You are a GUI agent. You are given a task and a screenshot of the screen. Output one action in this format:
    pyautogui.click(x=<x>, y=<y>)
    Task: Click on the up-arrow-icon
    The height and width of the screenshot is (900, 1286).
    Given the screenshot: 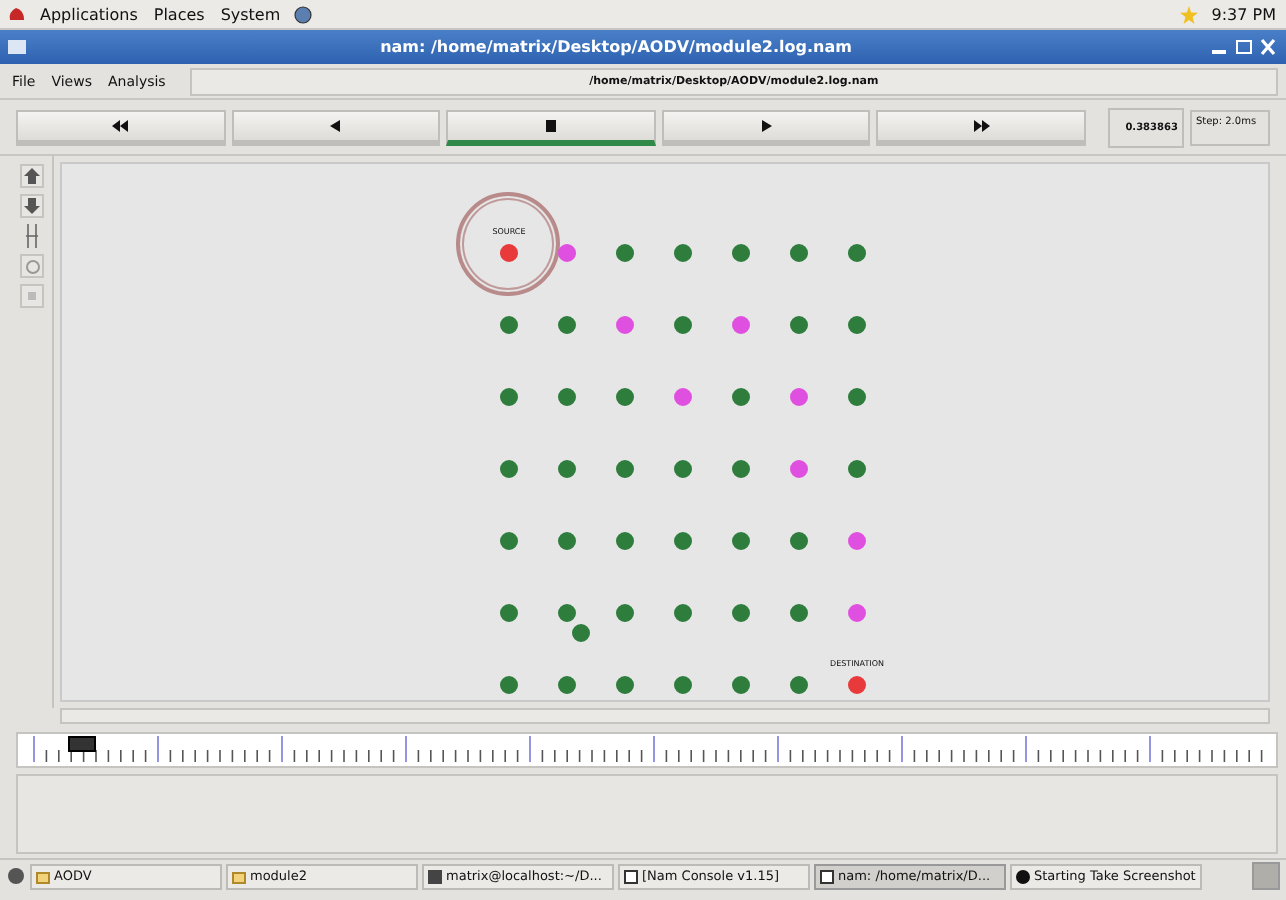 What is the action you would take?
    pyautogui.click(x=32, y=176)
    